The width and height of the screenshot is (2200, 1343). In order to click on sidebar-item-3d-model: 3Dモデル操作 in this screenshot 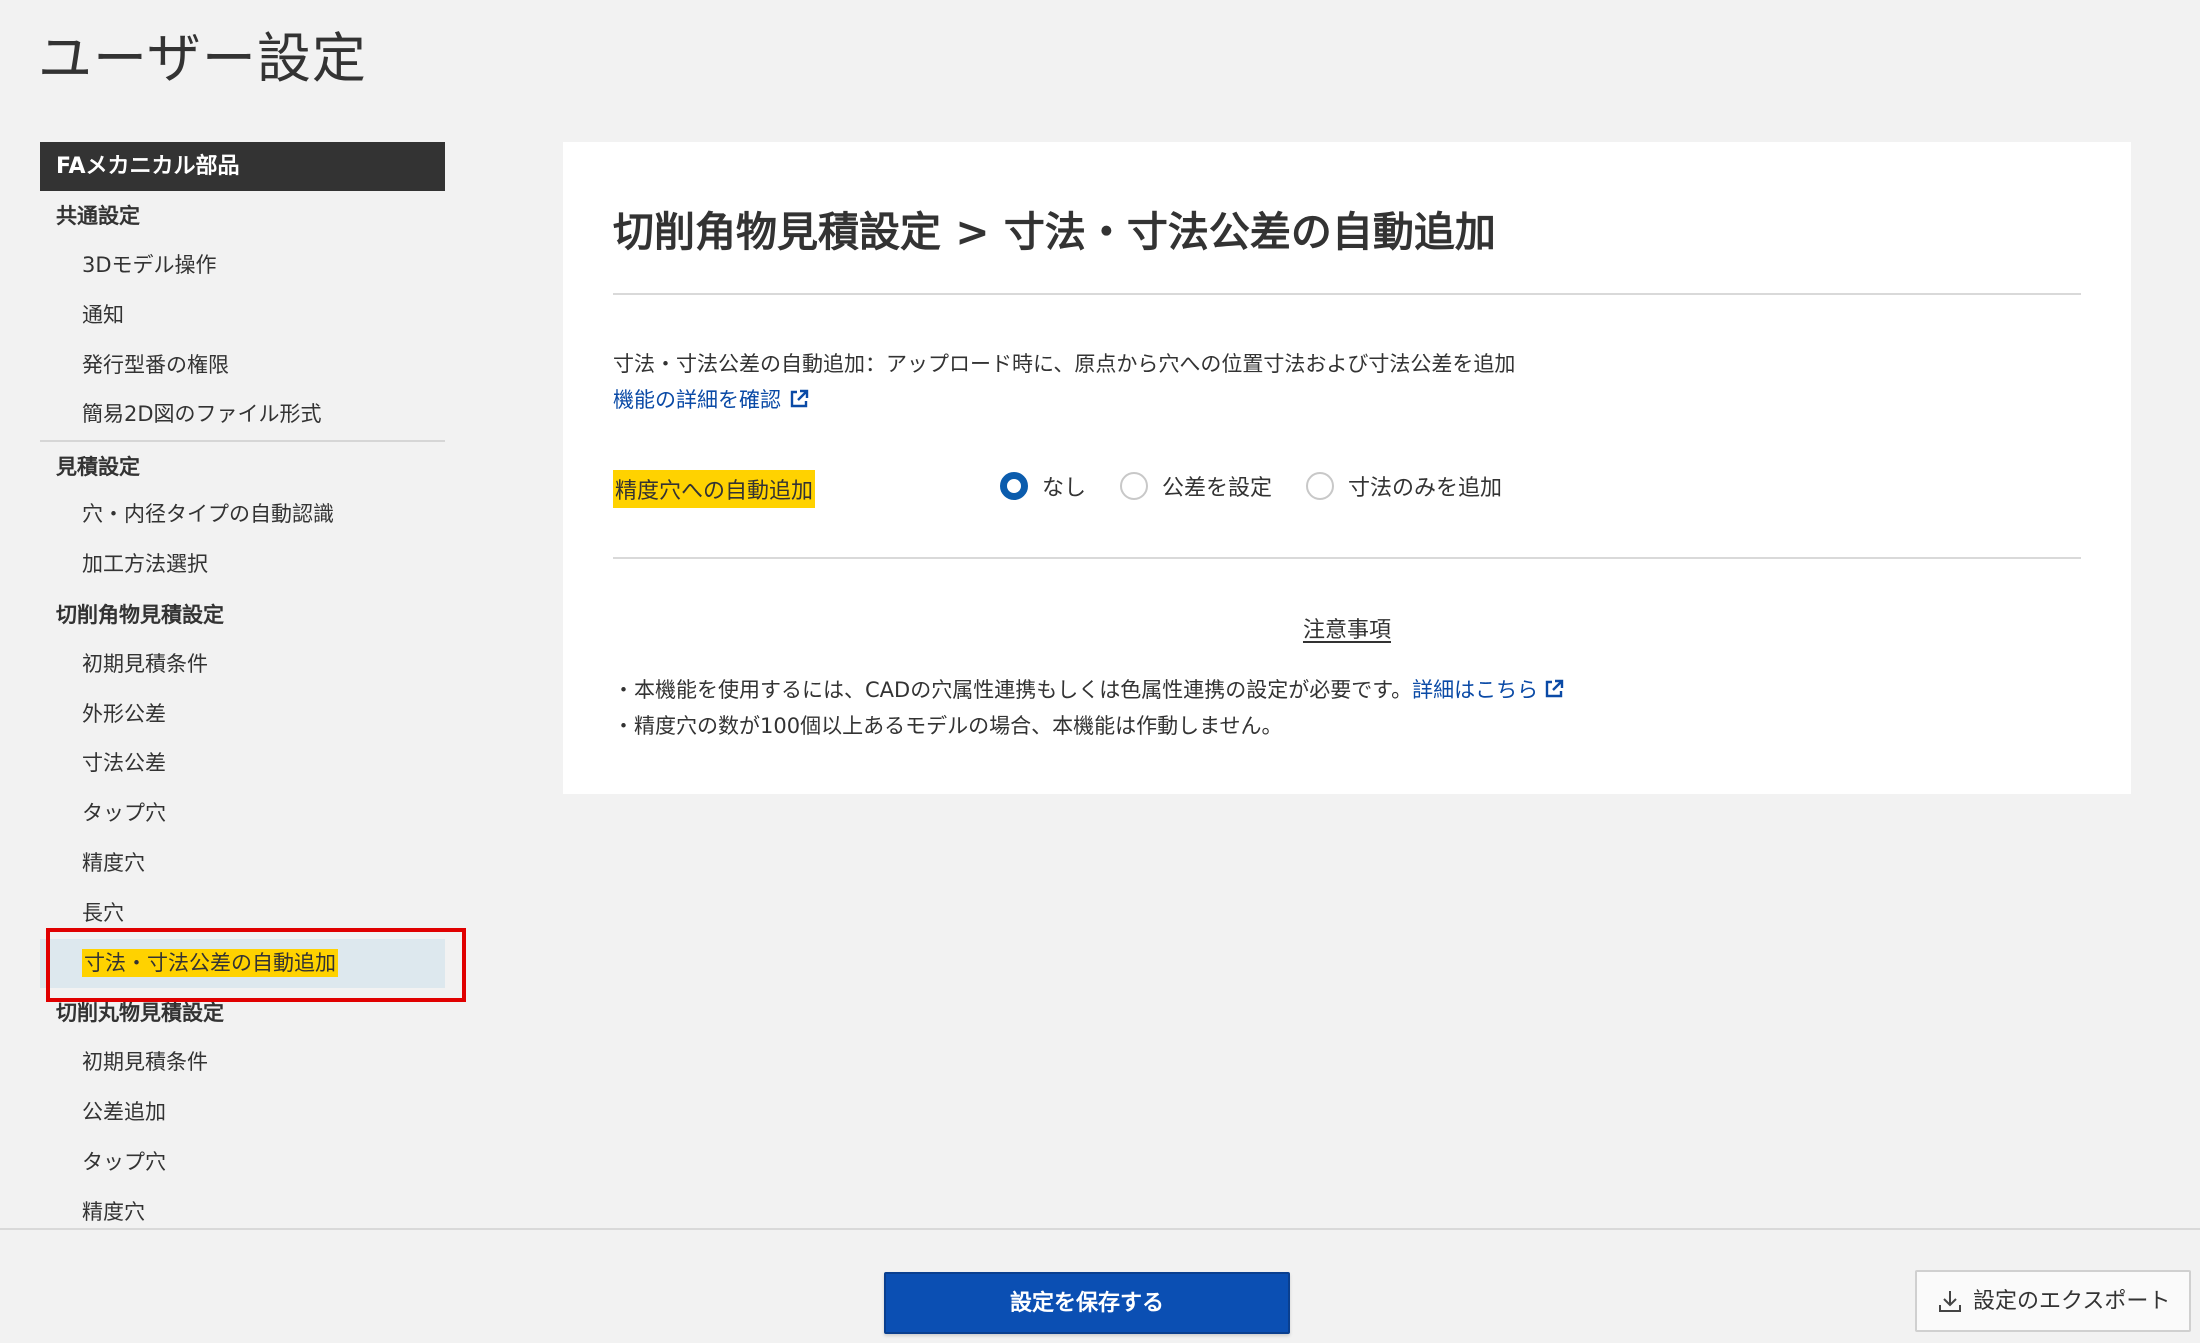, I will do `click(242, 266)`.